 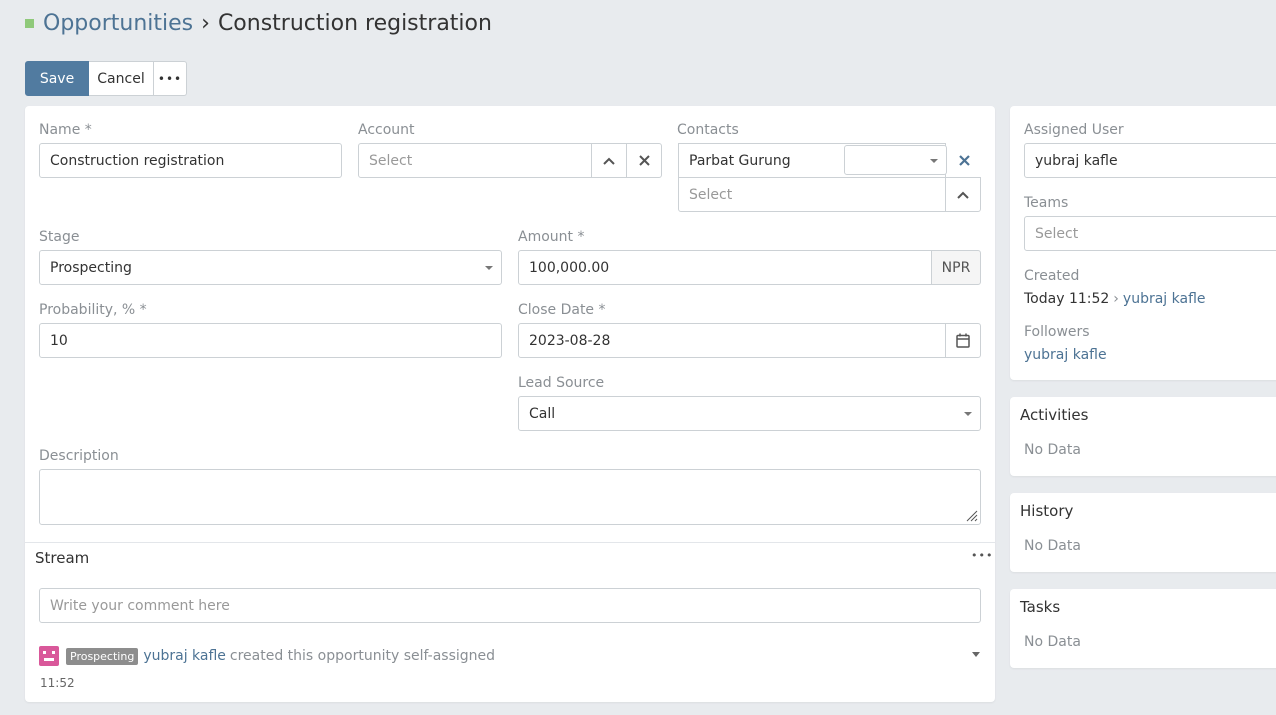 I want to click on currency-addon: NPR, so click(x=956, y=267).